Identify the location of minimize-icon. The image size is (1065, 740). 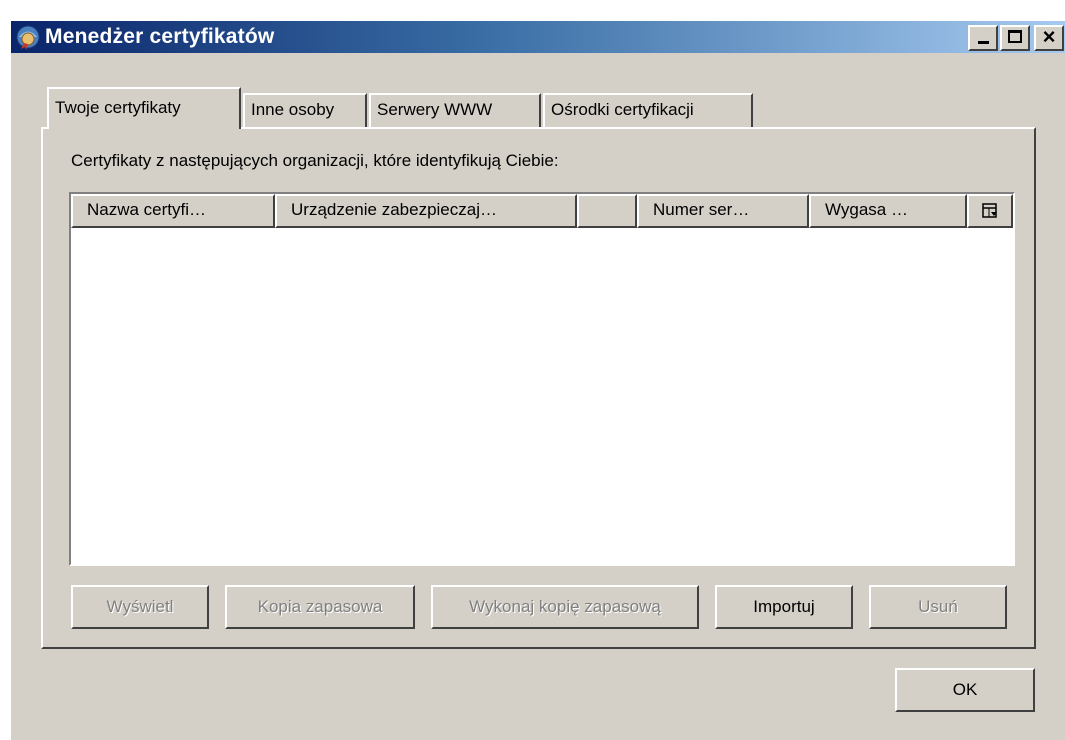
(983, 42).